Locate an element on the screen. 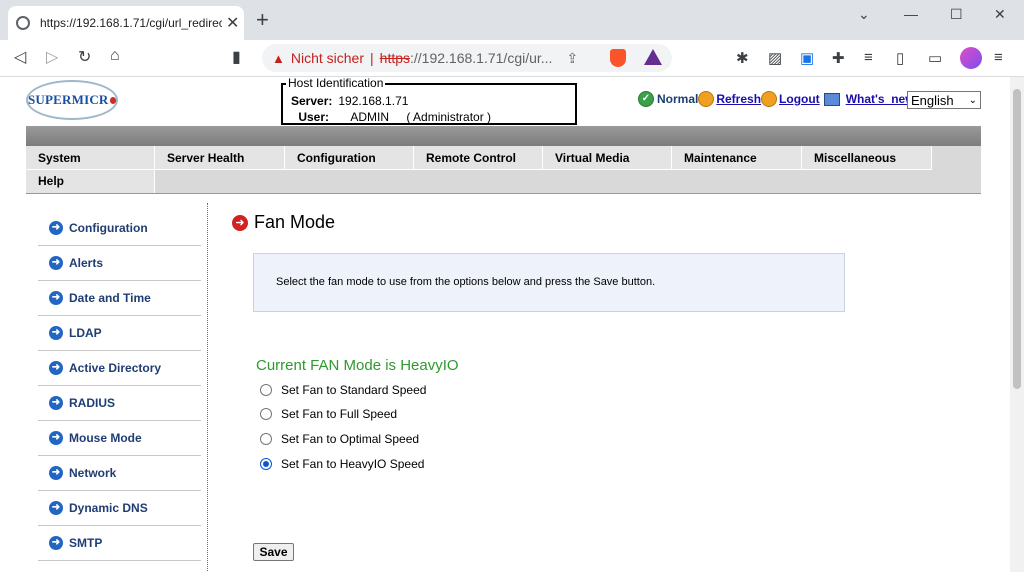 This screenshot has height=572, width=1024. brave-shield-icon is located at coordinates (618, 58).